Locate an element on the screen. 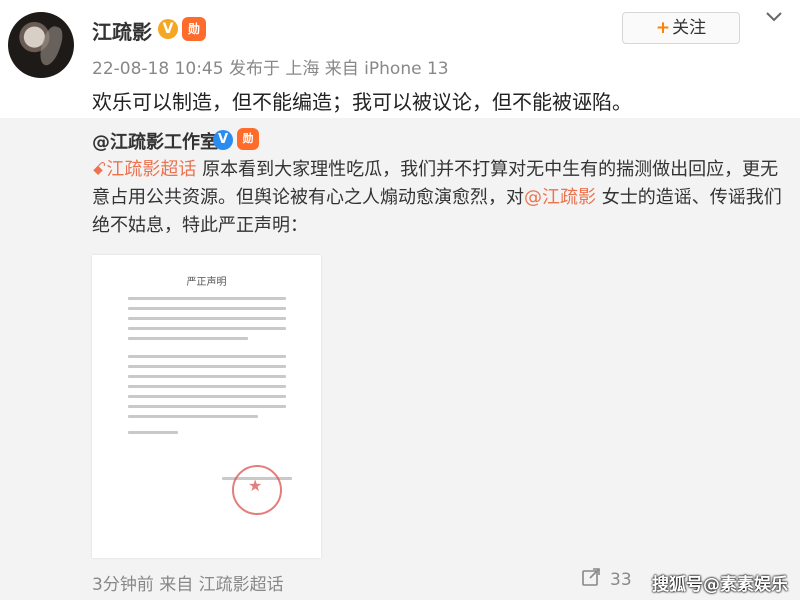 The image size is (800, 600). footer-time-source: 3分钟前 来自 江疏影超话 is located at coordinates (188, 585).